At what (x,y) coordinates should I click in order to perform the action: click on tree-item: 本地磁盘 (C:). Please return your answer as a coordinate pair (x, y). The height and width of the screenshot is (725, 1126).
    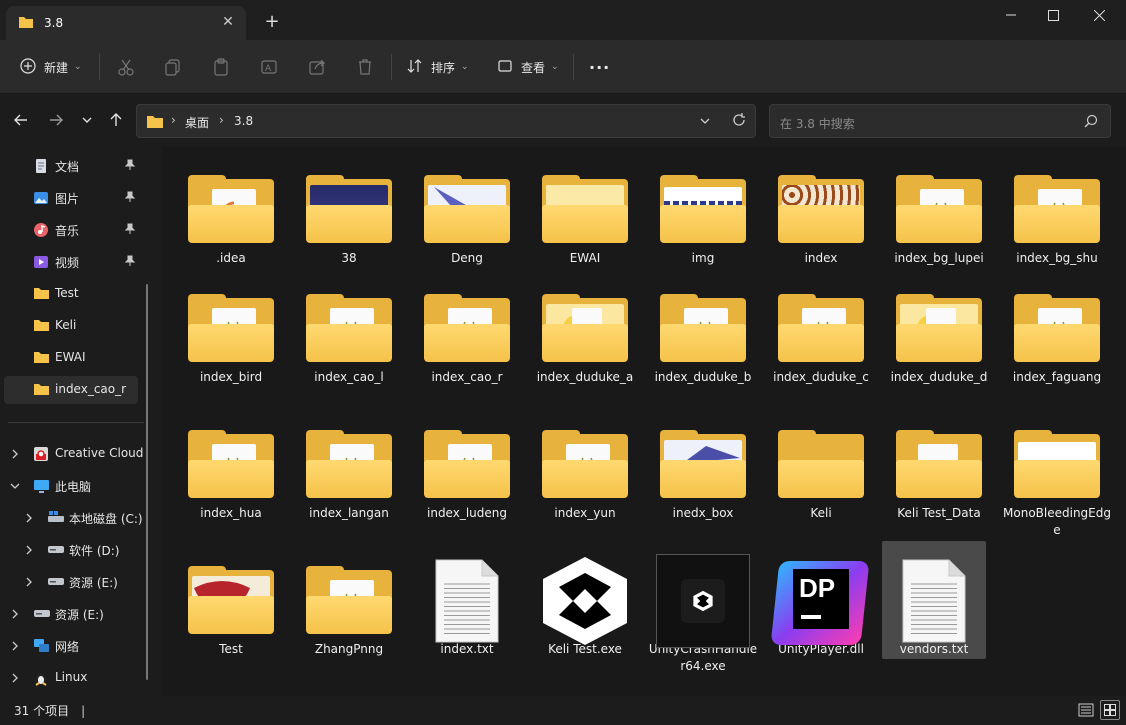
    Looking at the image, I should click on (71, 518).